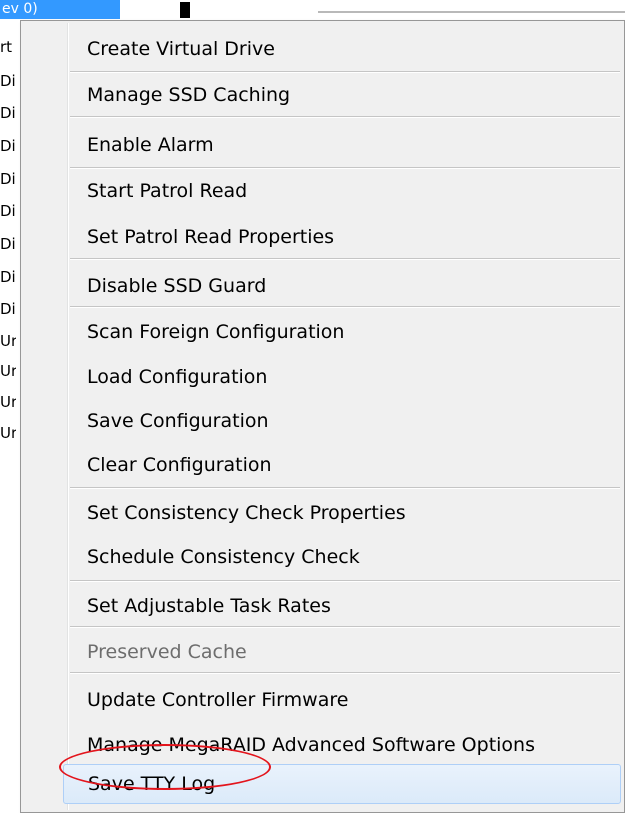 The width and height of the screenshot is (625, 813). Describe the element at coordinates (345, 421) in the screenshot. I see `menu-item-save-configuration: Save Configuration` at that location.